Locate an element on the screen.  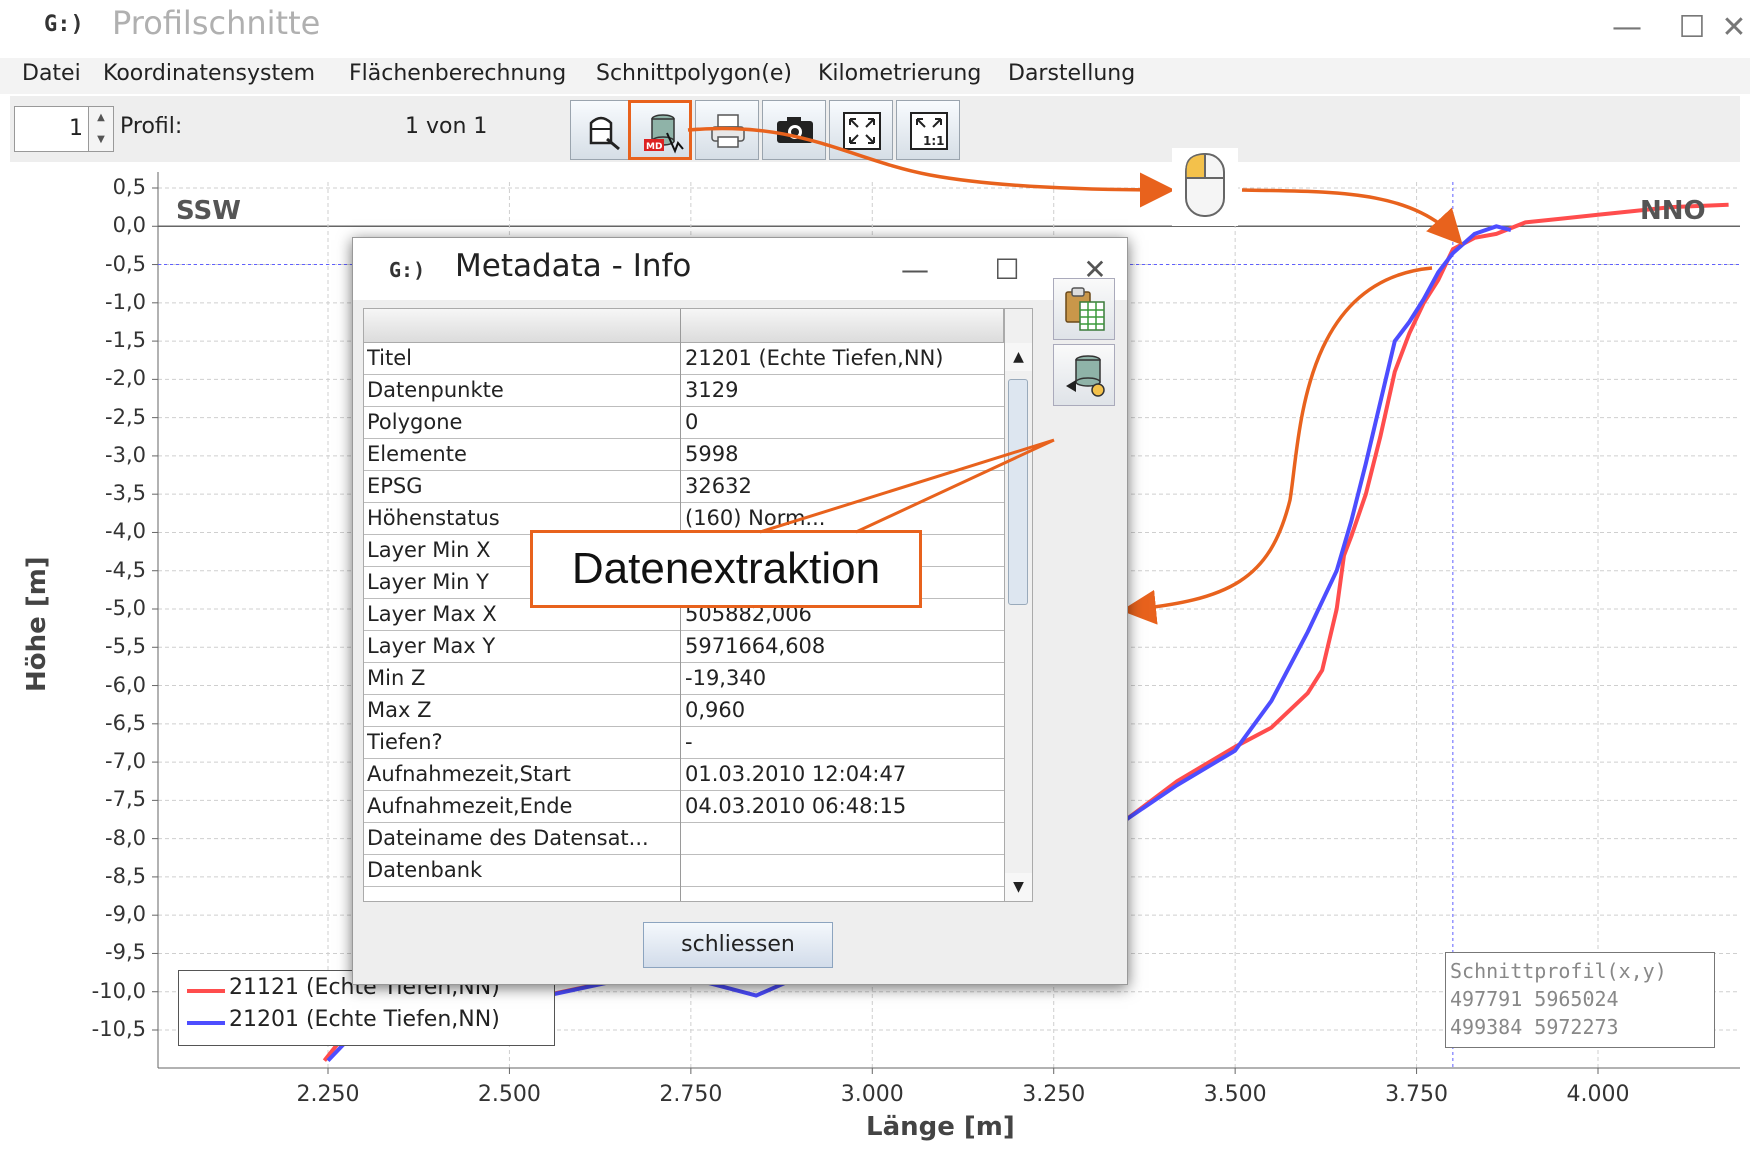
table-row: Datenbank is located at coordinates (684, 871).